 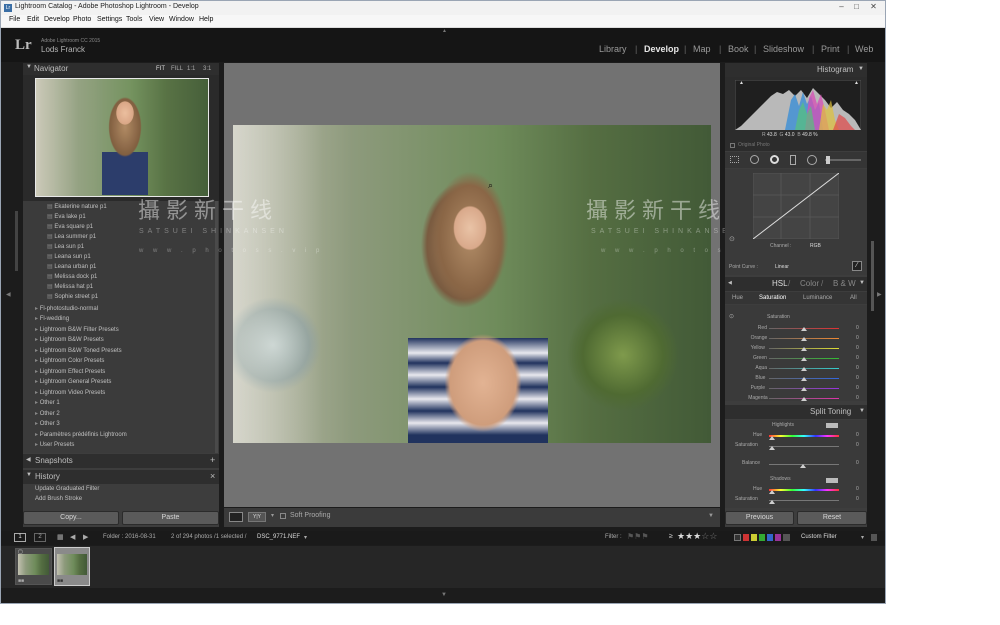 What do you see at coordinates (33, 566) in the screenshot?
I see `filmstrip-thumb-1: ▢ ■■` at bounding box center [33, 566].